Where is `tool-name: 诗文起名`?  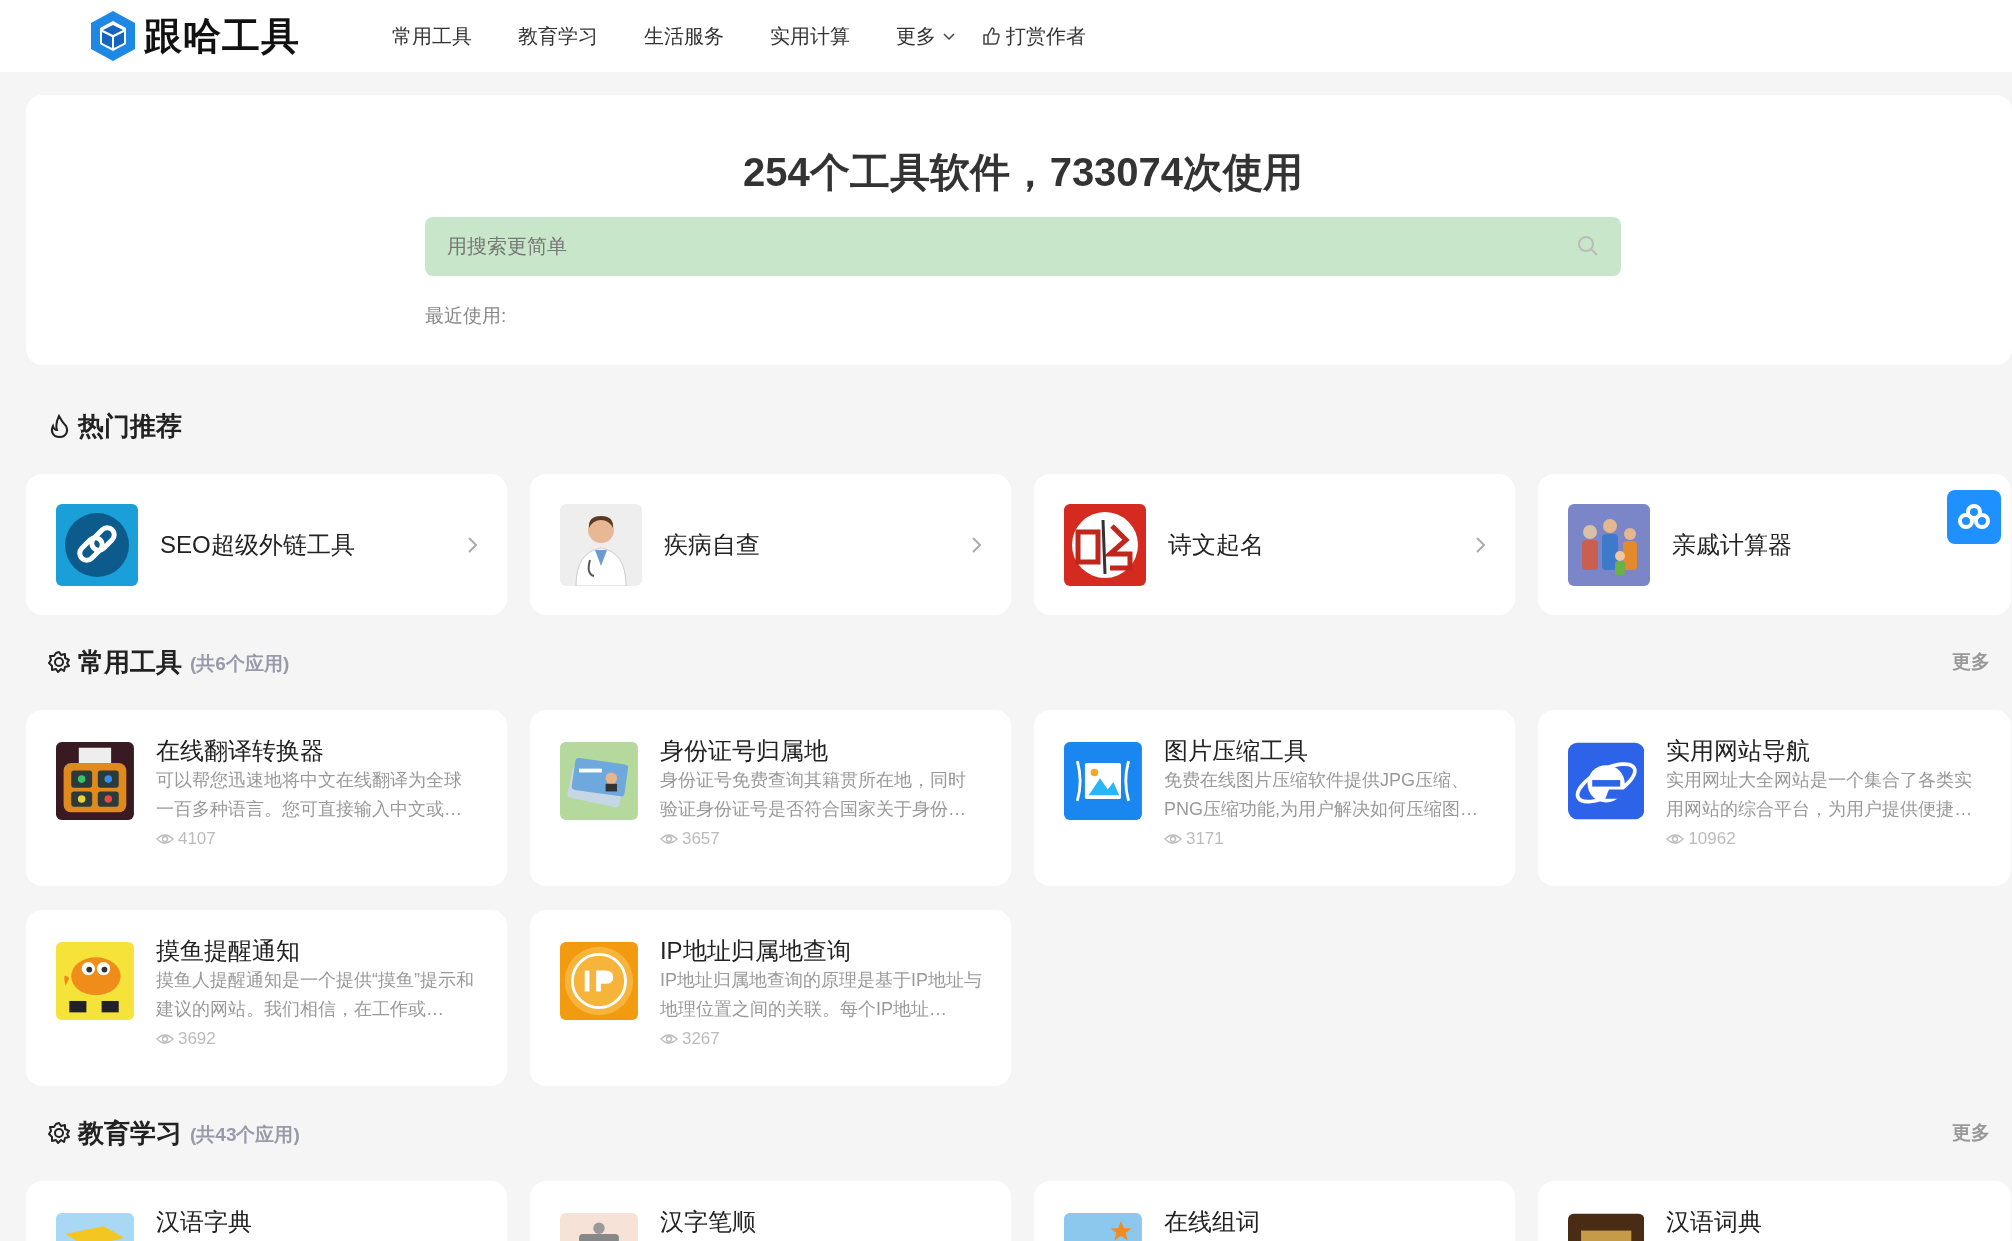
tool-name: 诗文起名 is located at coordinates (1216, 544).